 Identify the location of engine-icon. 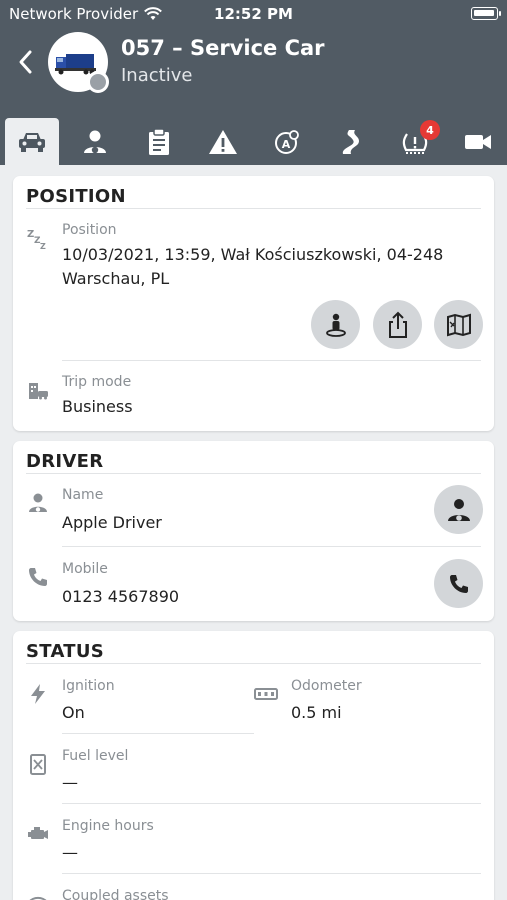
(38, 833).